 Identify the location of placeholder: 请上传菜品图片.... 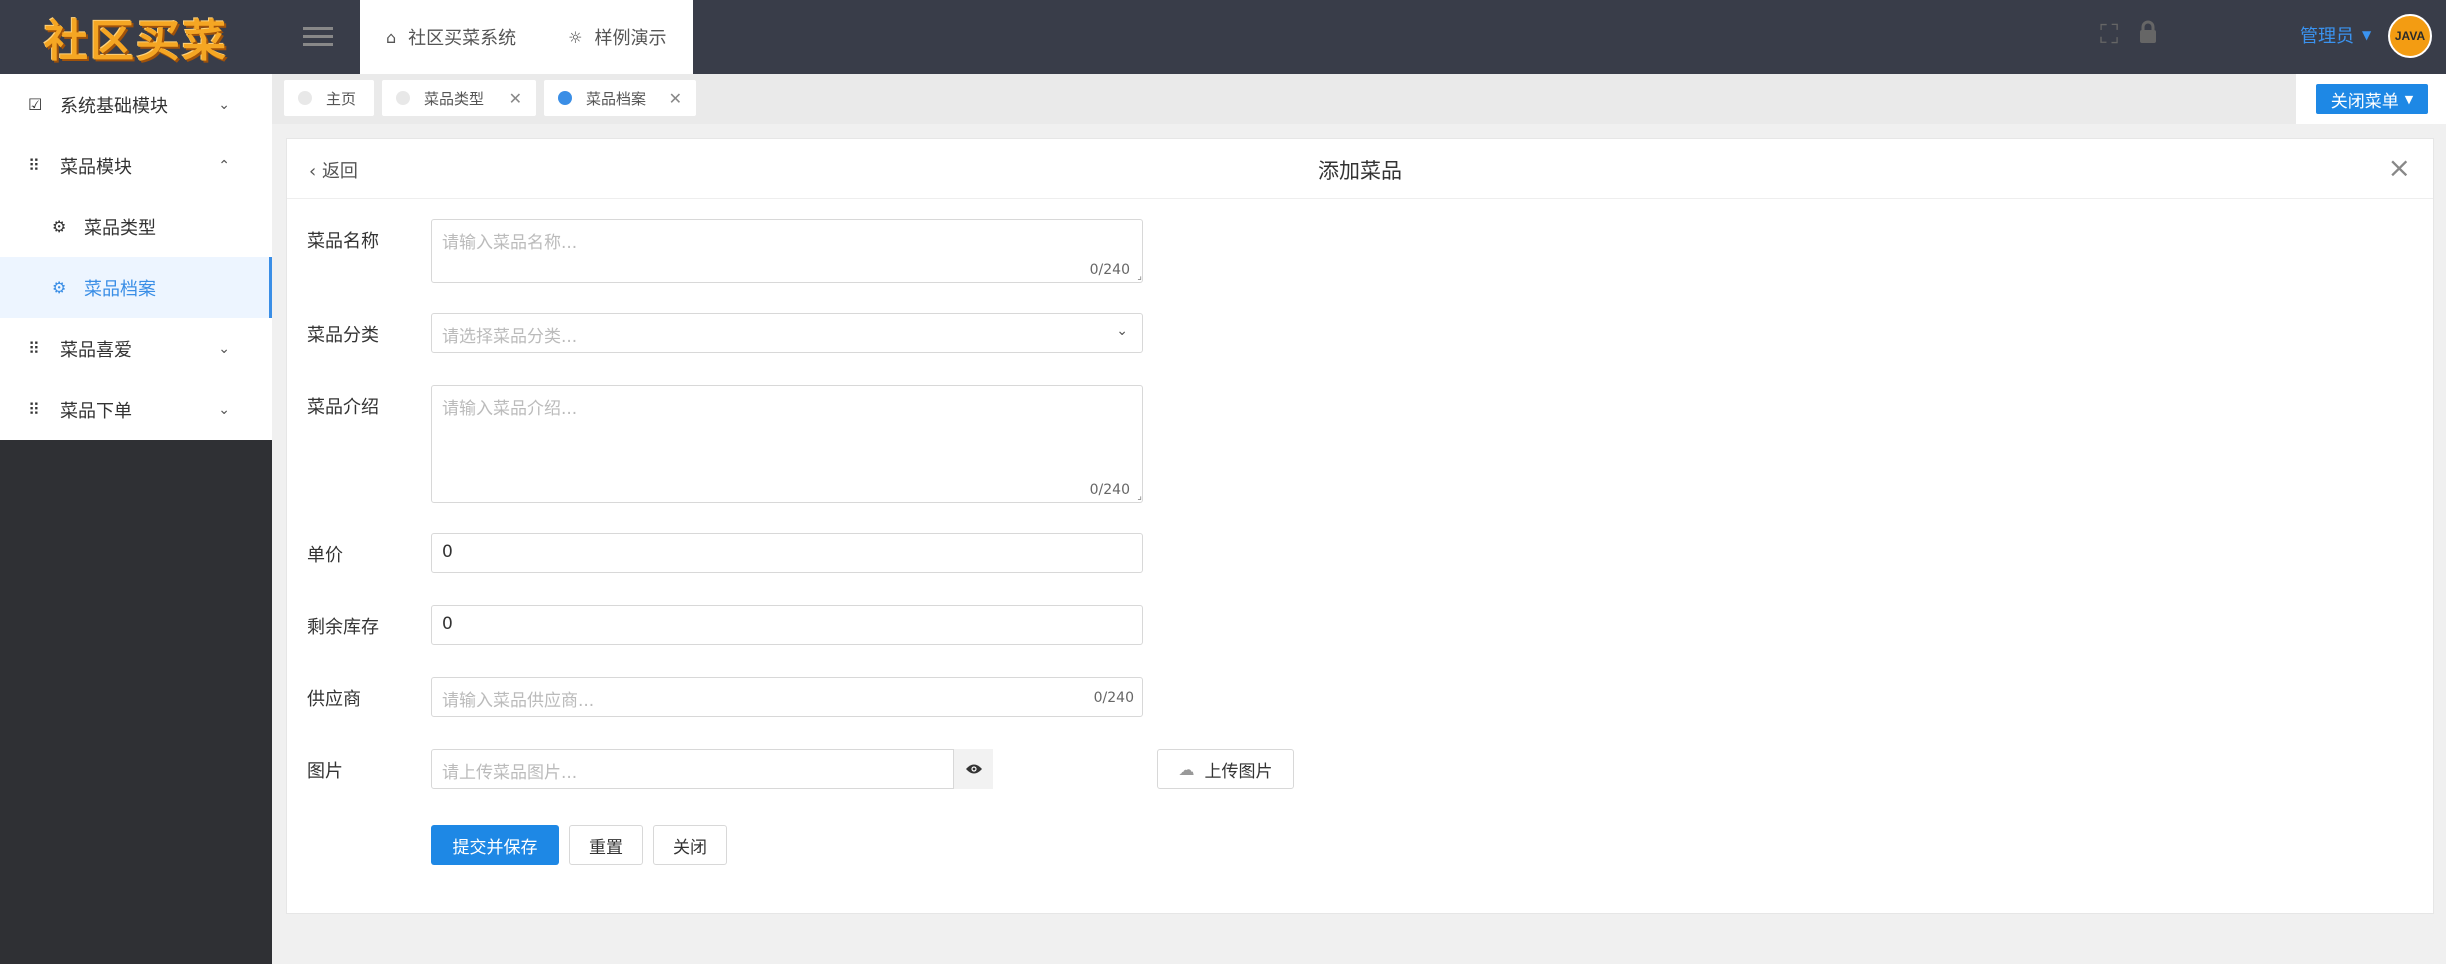
(510, 773).